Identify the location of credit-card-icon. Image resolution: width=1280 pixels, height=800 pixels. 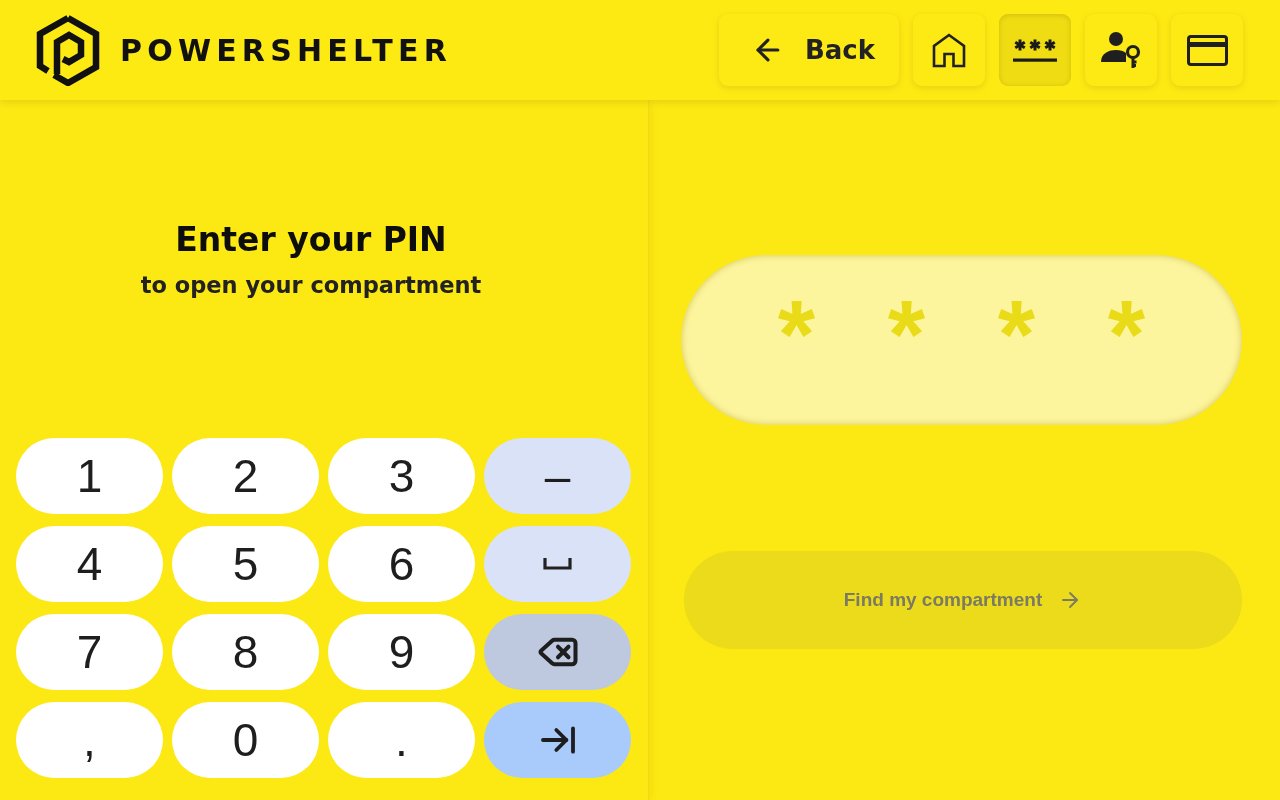
(1207, 50).